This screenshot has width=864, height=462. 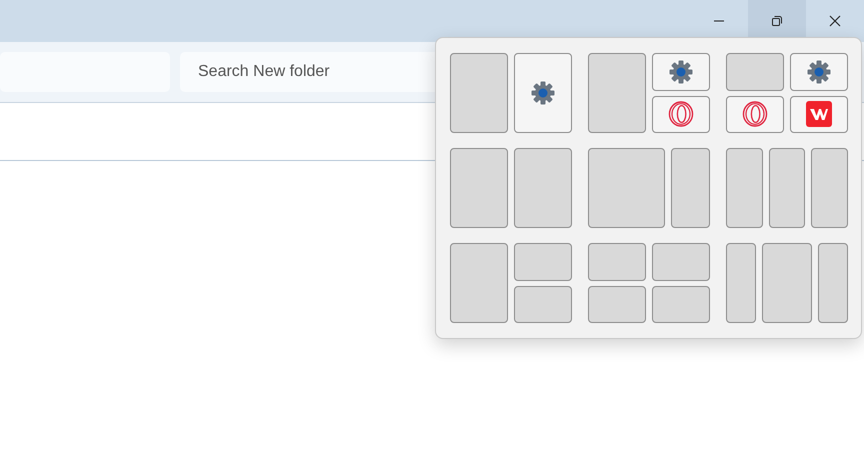 What do you see at coordinates (777, 21) in the screenshot?
I see `restore-icon` at bounding box center [777, 21].